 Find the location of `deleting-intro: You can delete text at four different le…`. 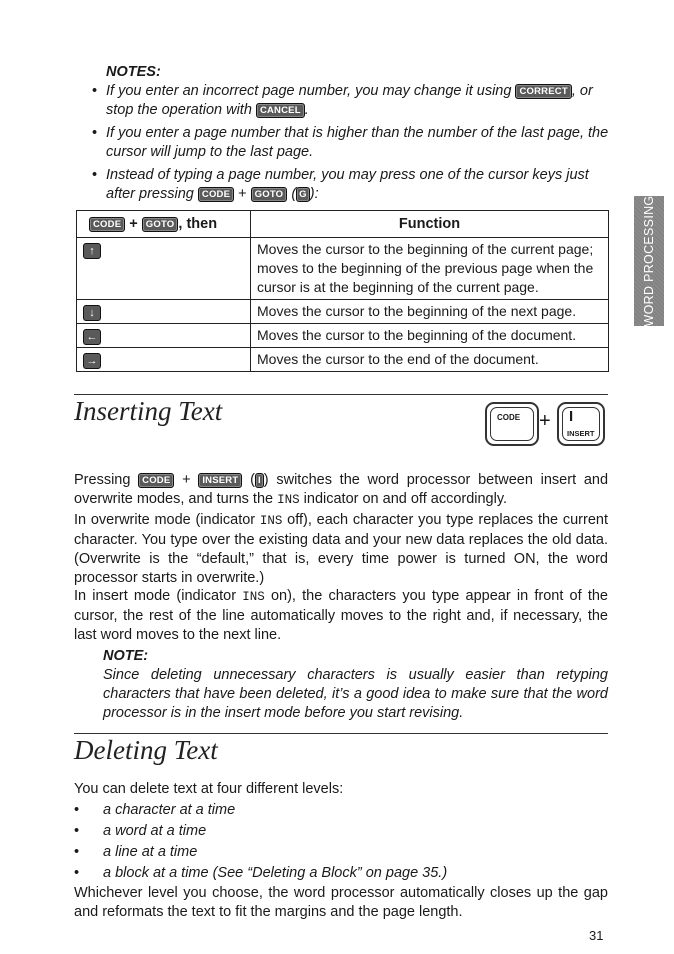

deleting-intro: You can delete text at four different le… is located at coordinates (209, 789).